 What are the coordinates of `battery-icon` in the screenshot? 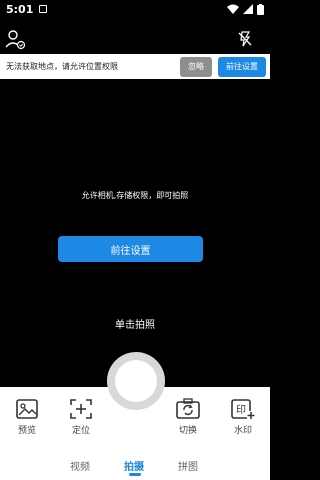 It's located at (260, 9).